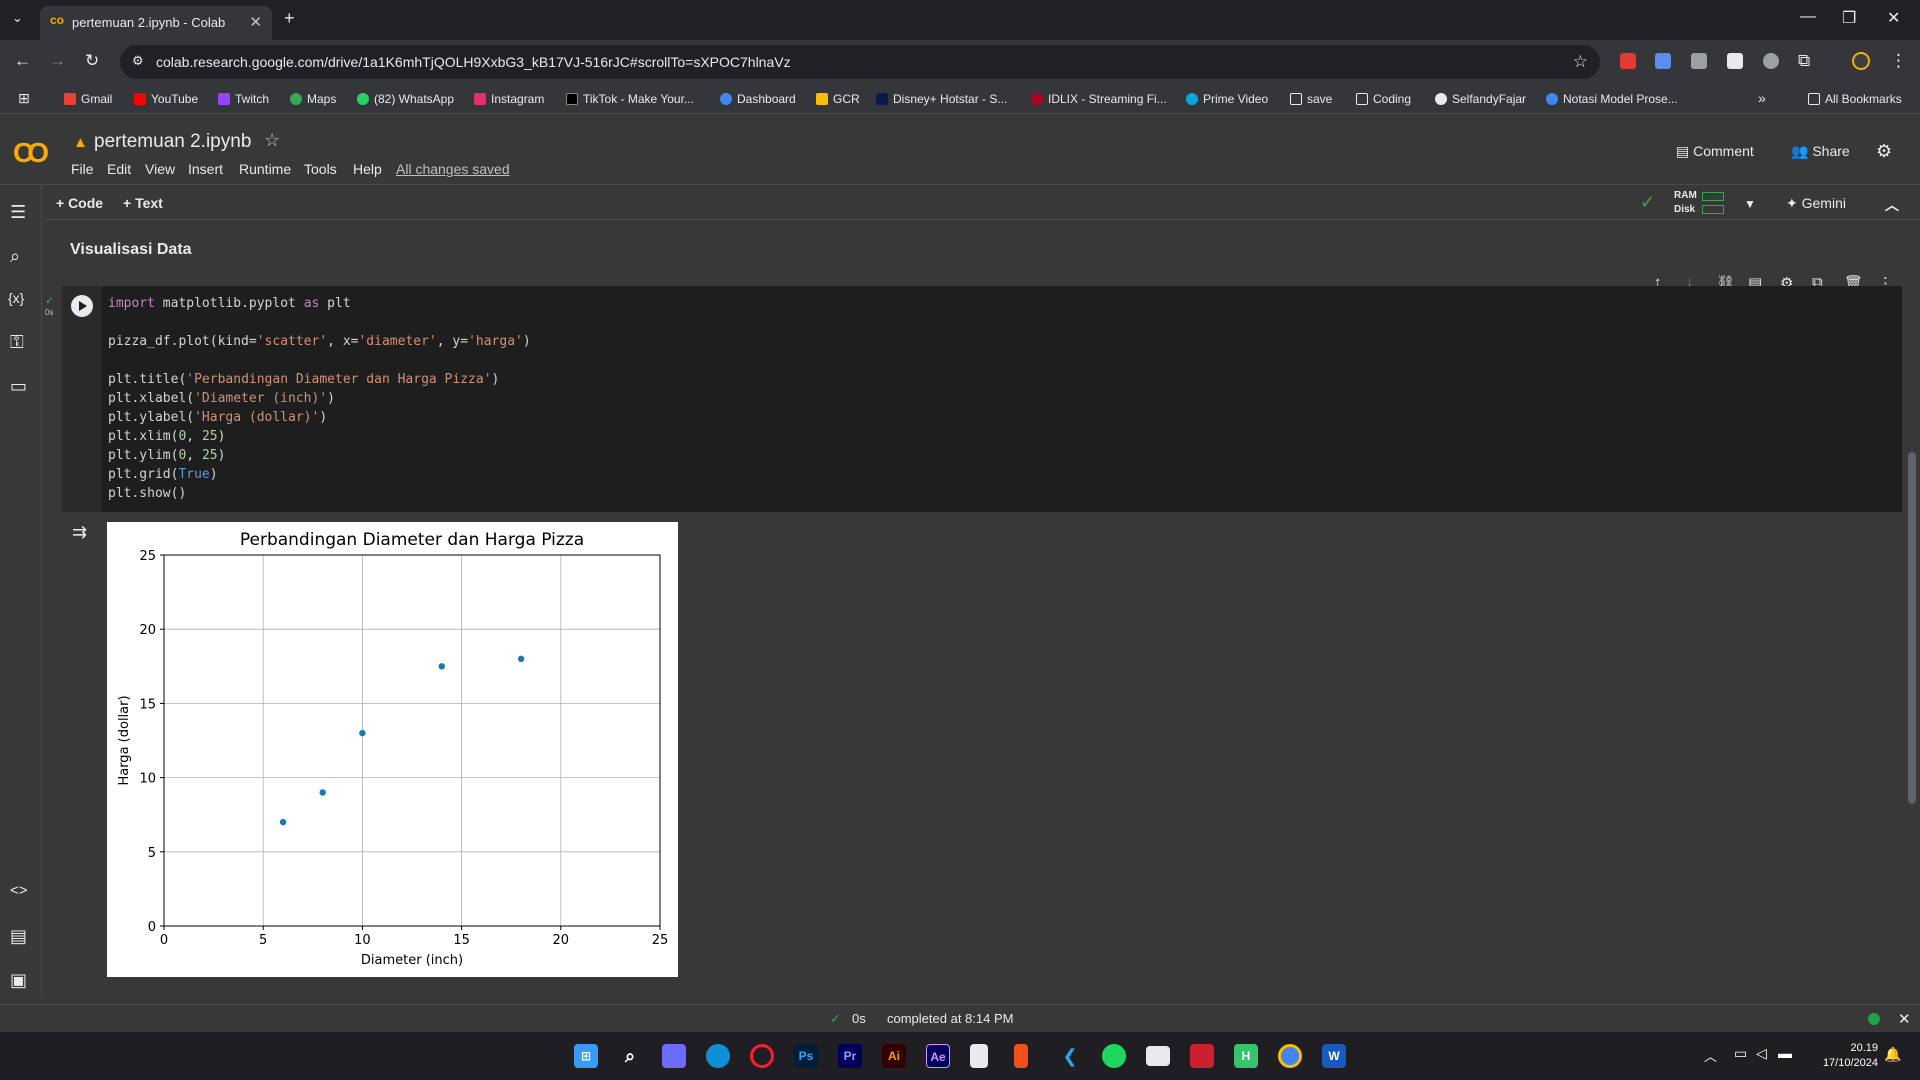 The width and height of the screenshot is (1920, 1080). I want to click on bookmark-github: SelfandyFajar, so click(1480, 99).